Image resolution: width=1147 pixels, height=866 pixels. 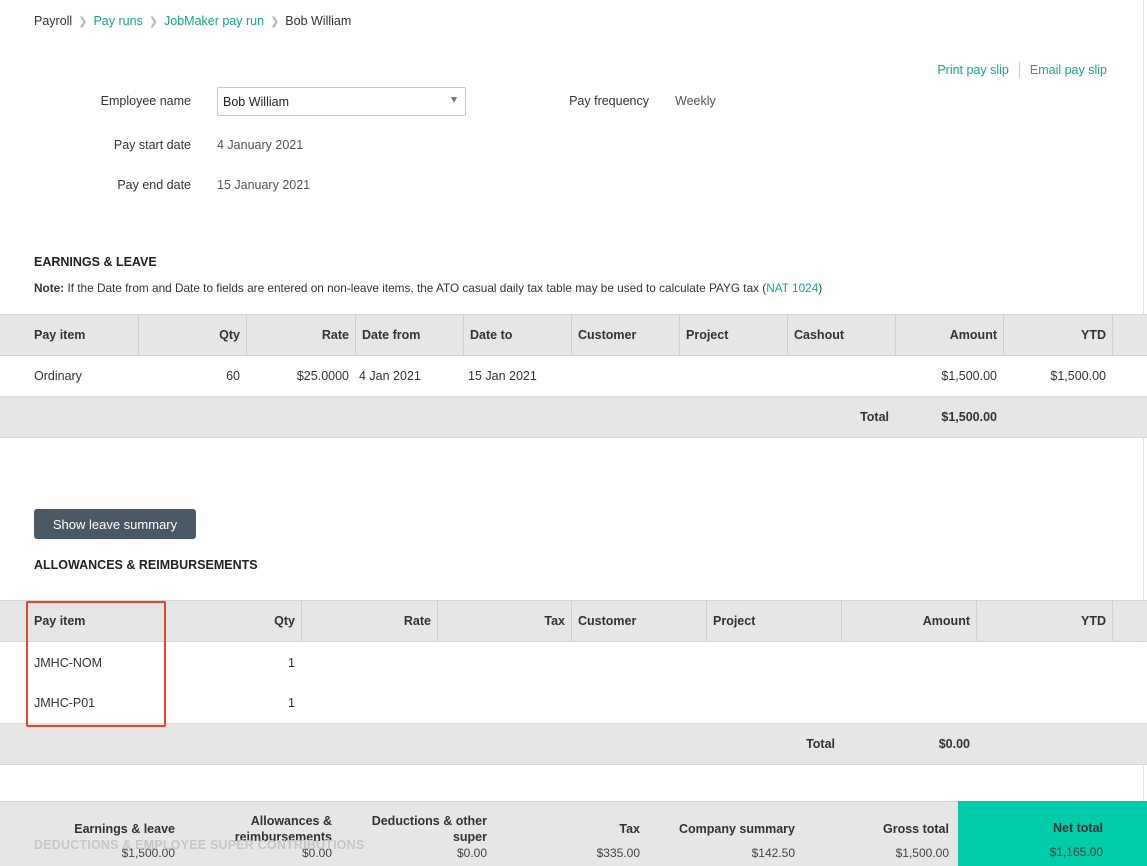 I want to click on summary-deductions-label-line2: super, so click(x=469, y=837).